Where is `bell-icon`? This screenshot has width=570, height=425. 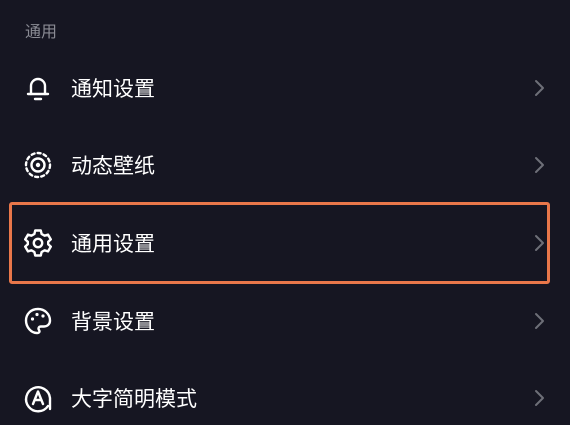 bell-icon is located at coordinates (38, 88).